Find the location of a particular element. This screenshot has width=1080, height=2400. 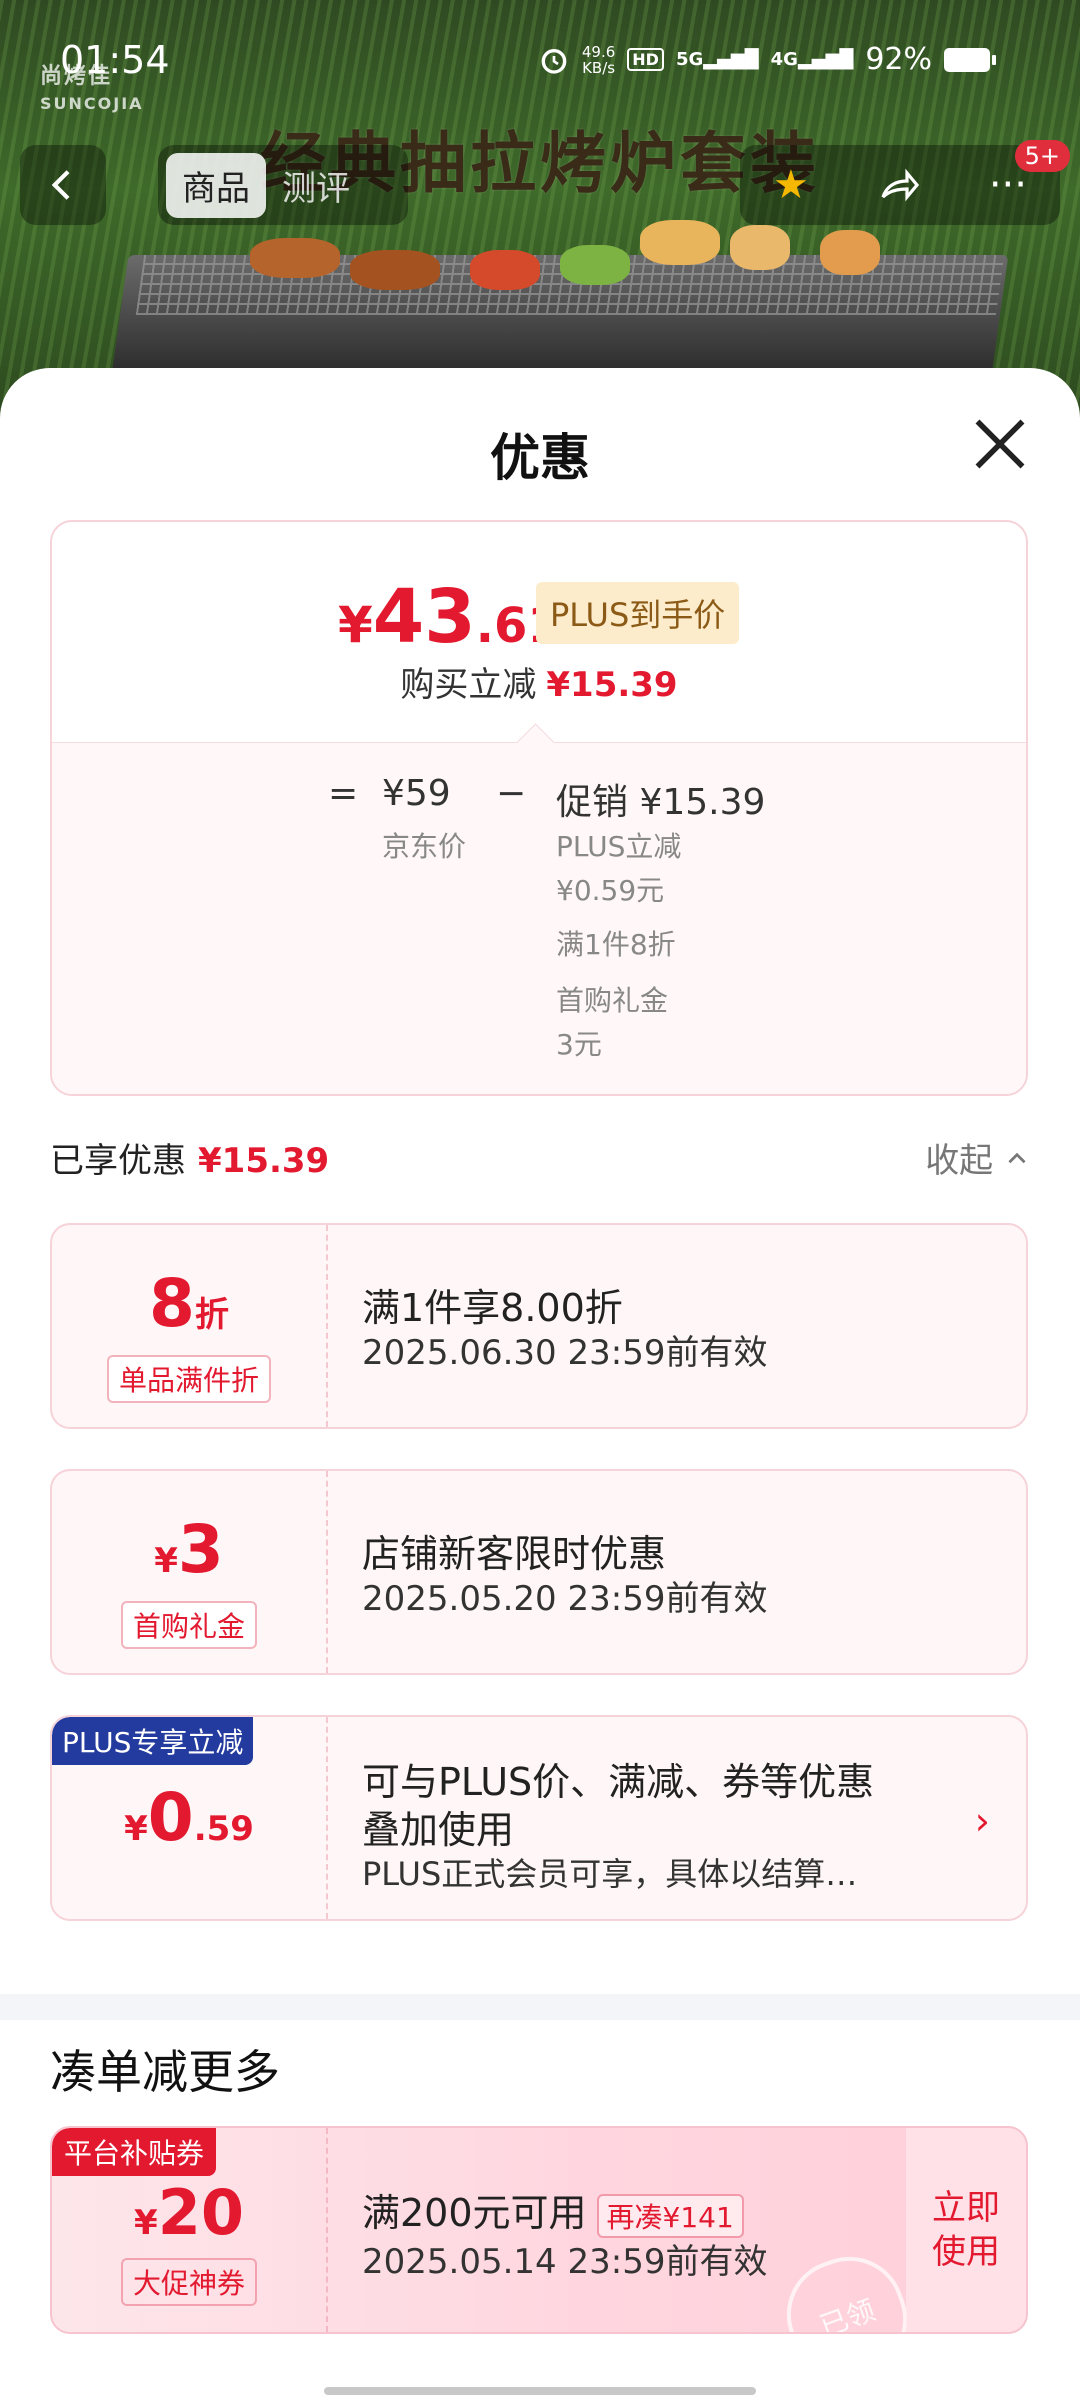

close-icon is located at coordinates (1000, 444).